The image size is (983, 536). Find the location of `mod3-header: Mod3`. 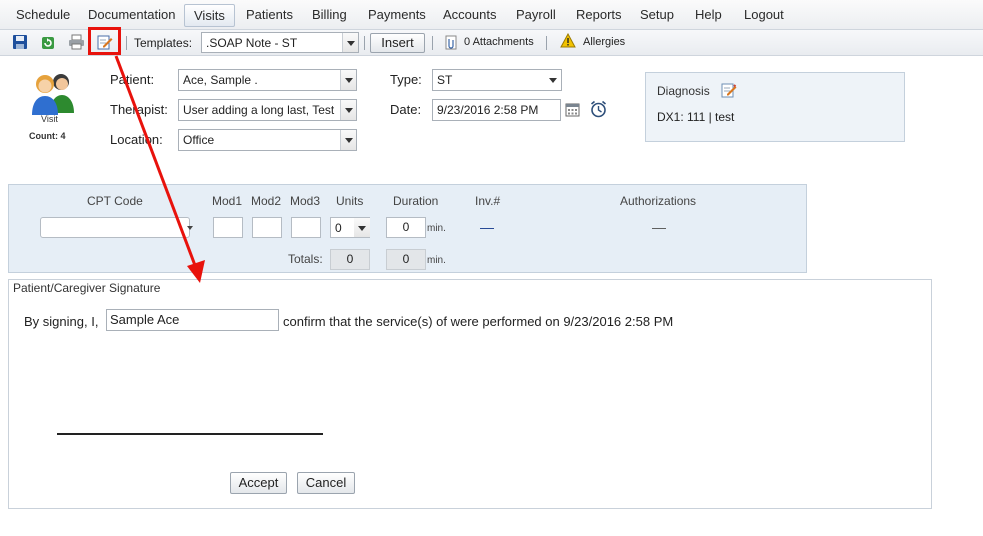

mod3-header: Mod3 is located at coordinates (305, 201).